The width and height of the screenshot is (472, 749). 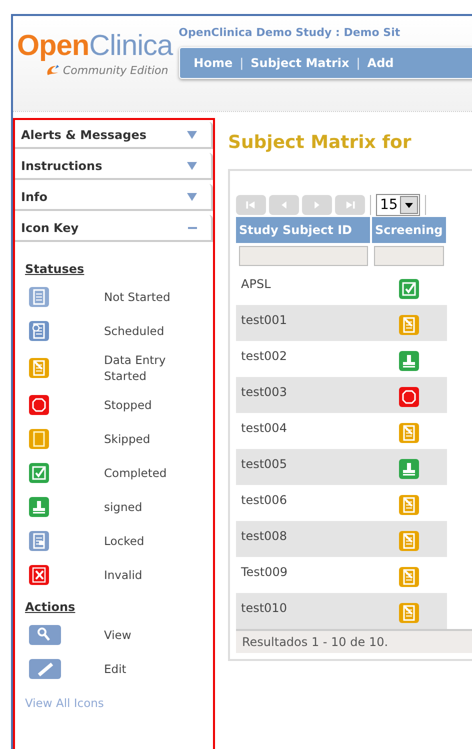 What do you see at coordinates (52, 70) in the screenshot?
I see `swoosh-icon` at bounding box center [52, 70].